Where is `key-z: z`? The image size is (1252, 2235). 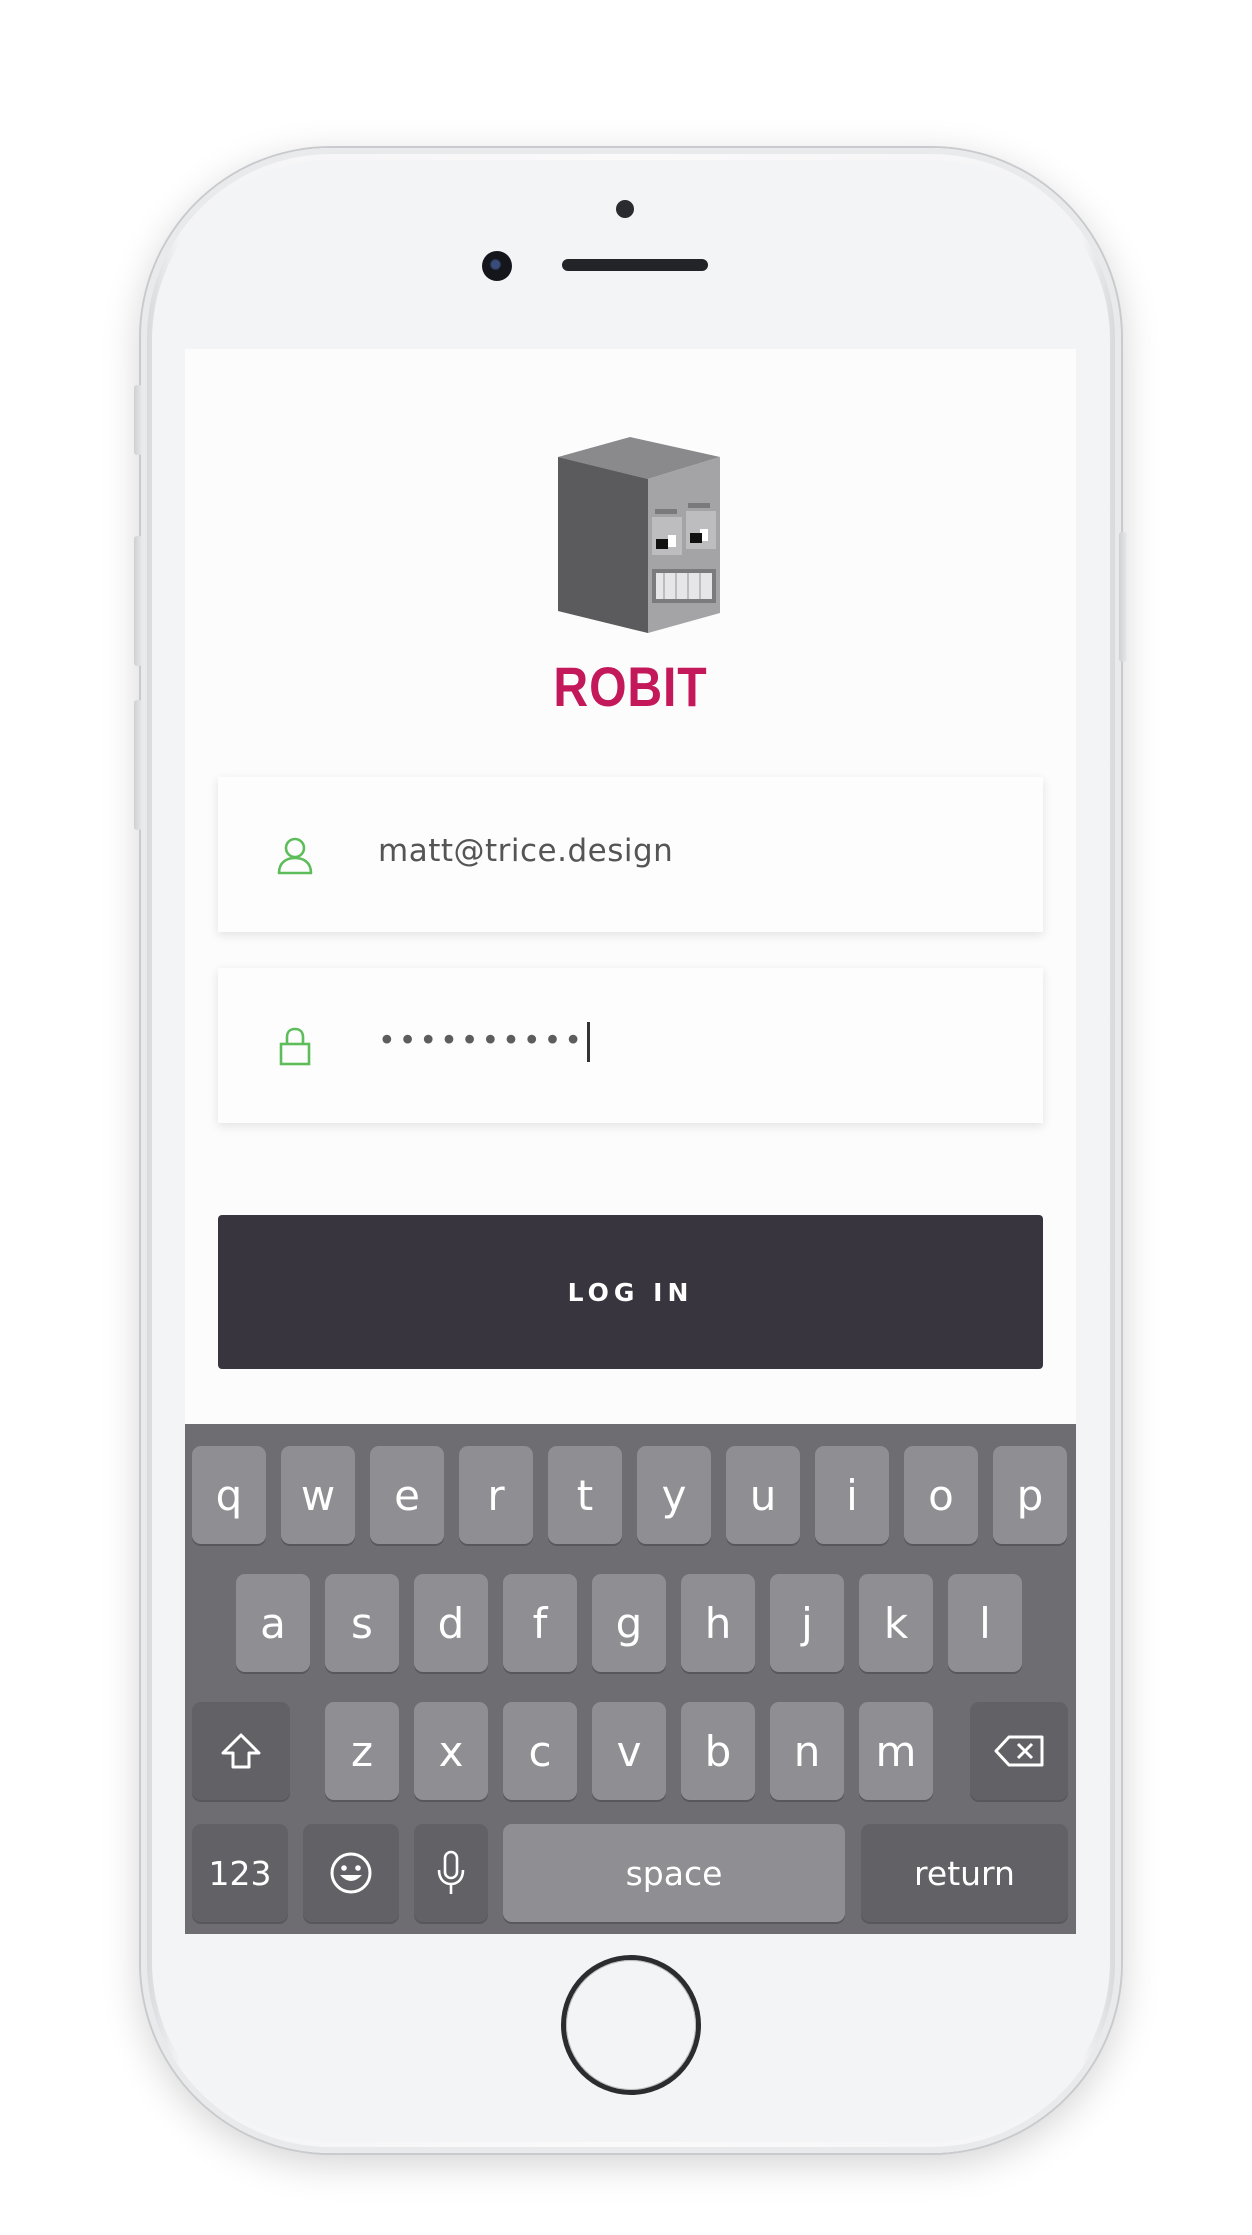
key-z: z is located at coordinates (362, 1751).